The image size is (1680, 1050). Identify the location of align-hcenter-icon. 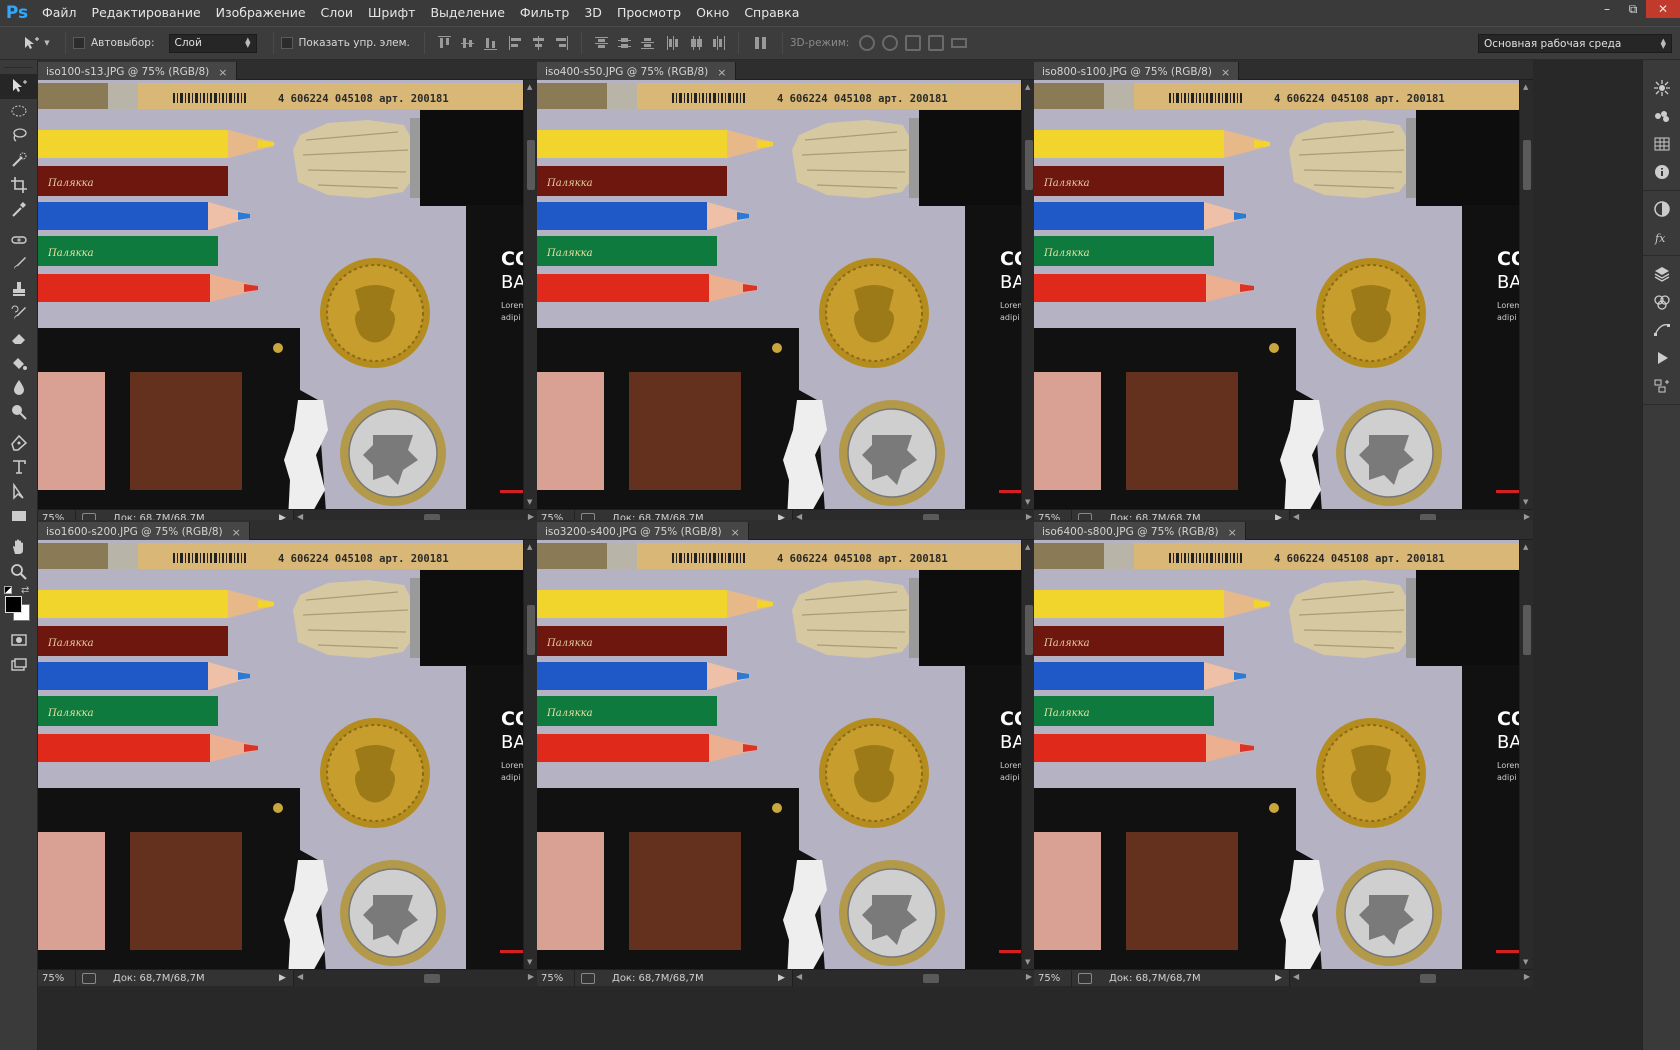
(538, 43).